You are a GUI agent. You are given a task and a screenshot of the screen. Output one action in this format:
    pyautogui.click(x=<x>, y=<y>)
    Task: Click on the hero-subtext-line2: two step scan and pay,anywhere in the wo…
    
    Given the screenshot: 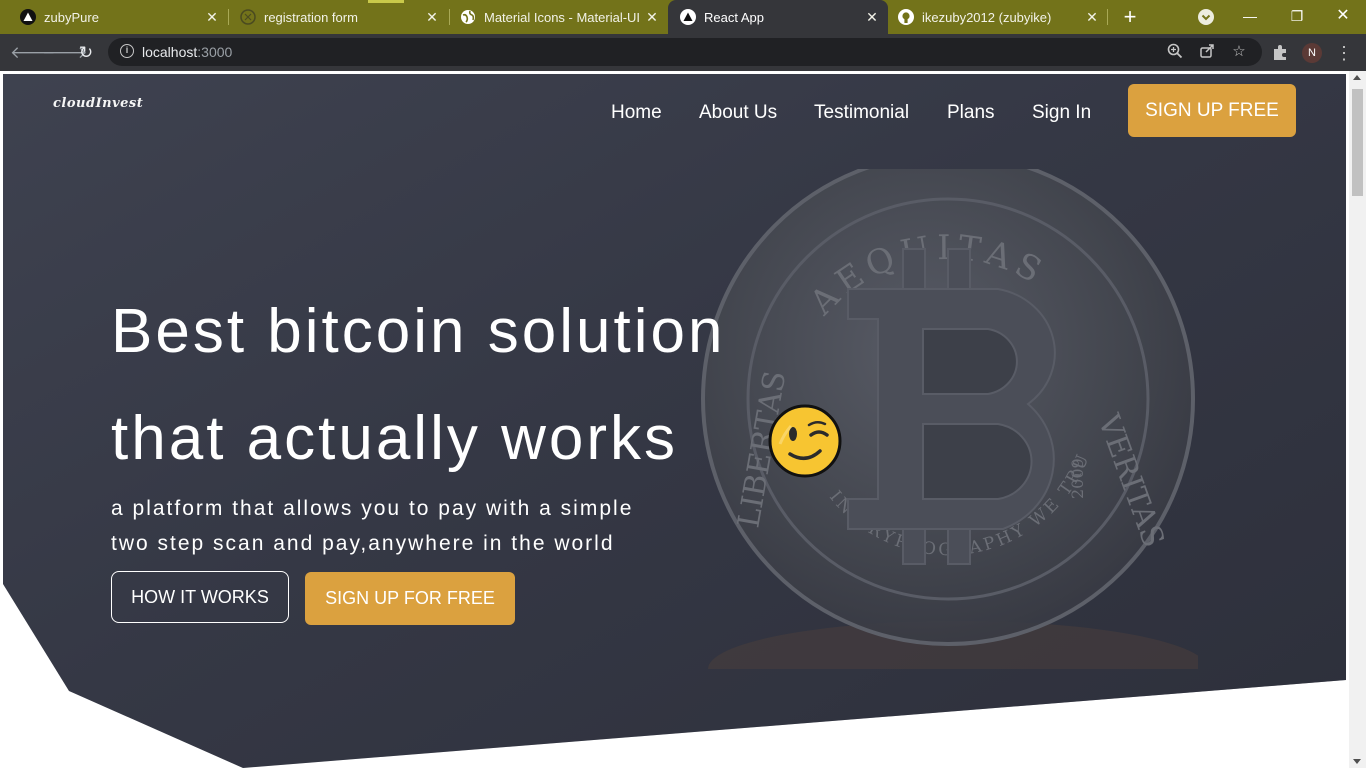 What is the action you would take?
    pyautogui.click(x=363, y=543)
    